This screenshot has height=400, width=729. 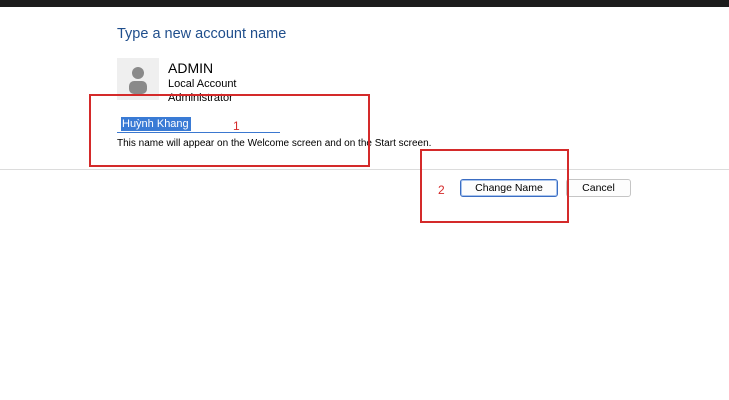 What do you see at coordinates (364, 3) in the screenshot?
I see `top-window-bar` at bounding box center [364, 3].